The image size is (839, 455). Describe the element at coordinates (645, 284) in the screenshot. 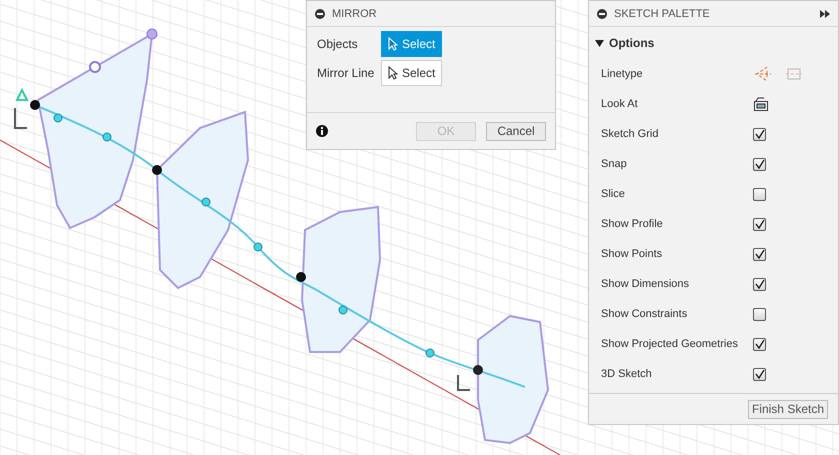

I see `option-label: Show Dimensions` at that location.